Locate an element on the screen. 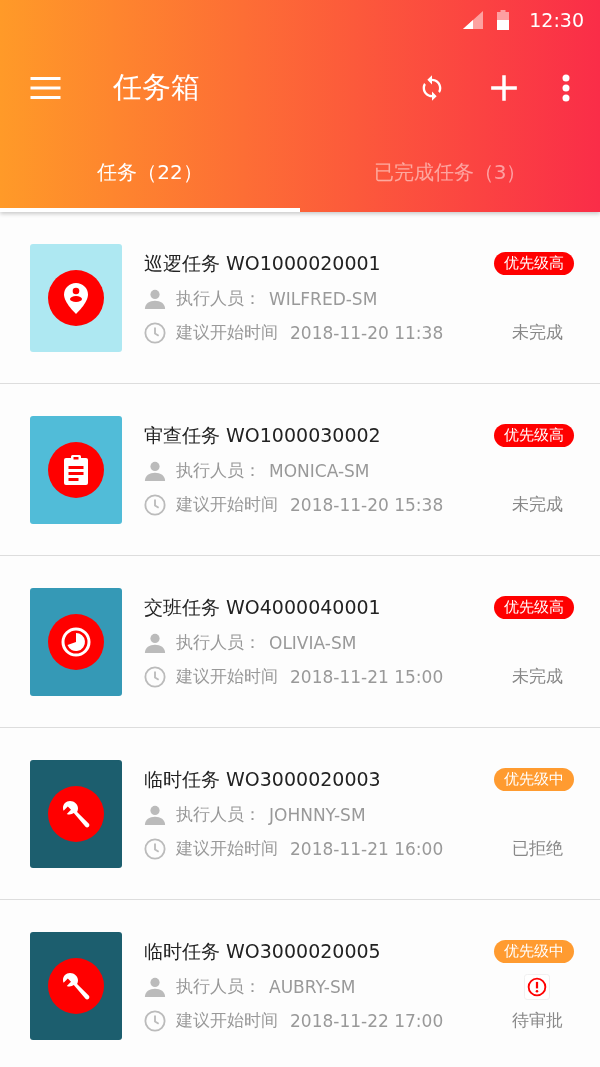  task-title: 临时任务 WO3000020003 is located at coordinates (262, 779).